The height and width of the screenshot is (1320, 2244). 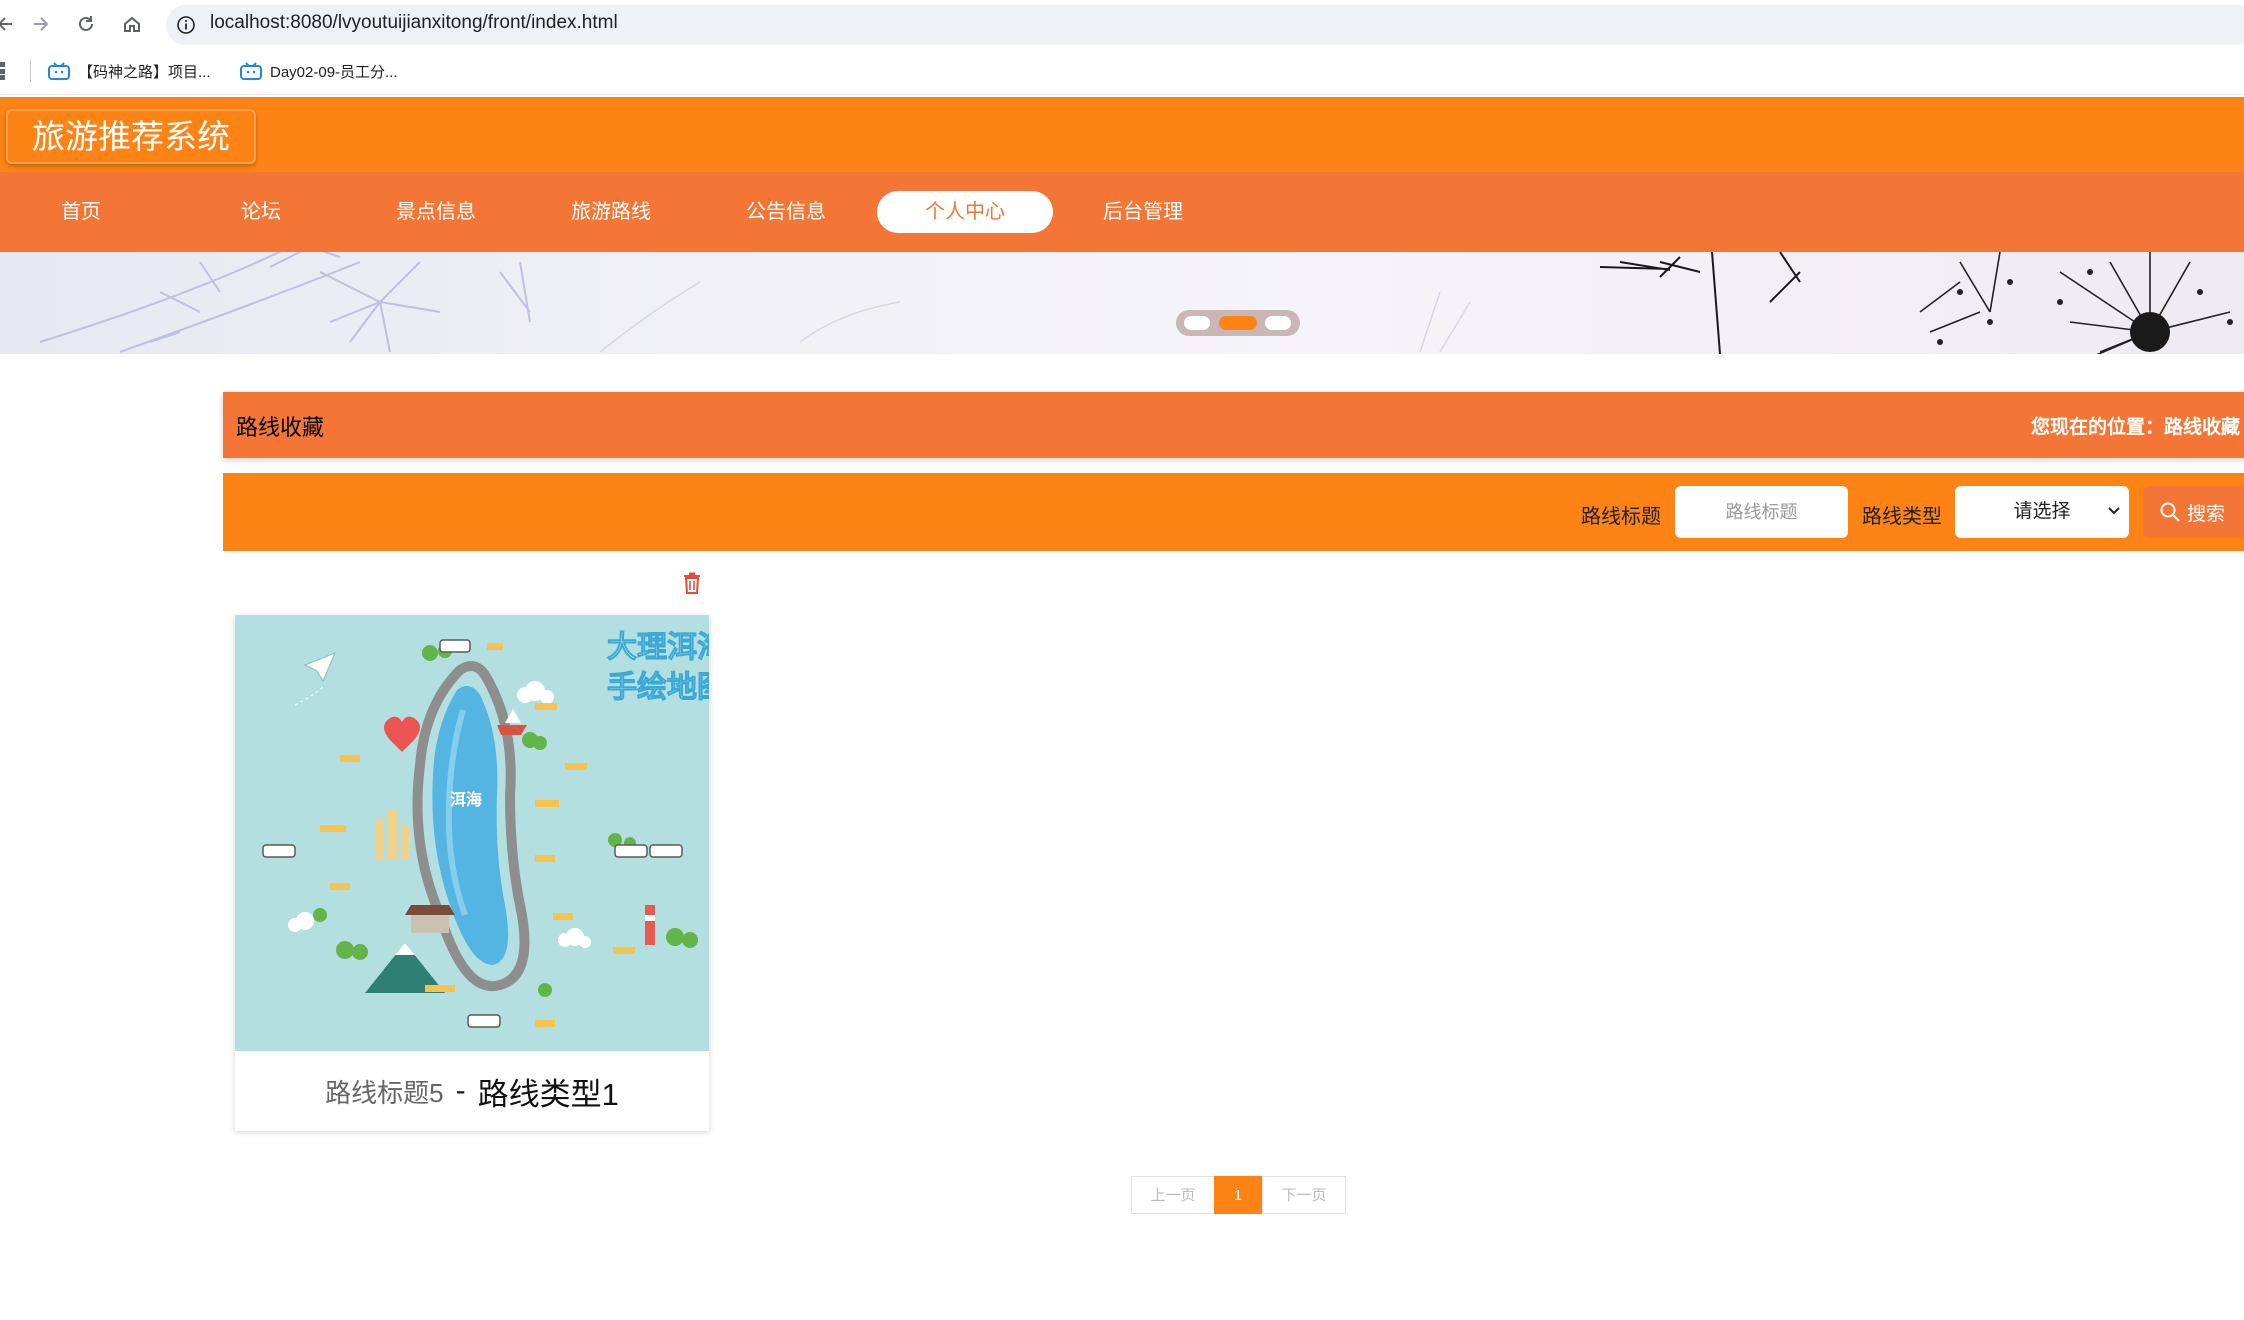 What do you see at coordinates (1122, 134) in the screenshot?
I see `site-header` at bounding box center [1122, 134].